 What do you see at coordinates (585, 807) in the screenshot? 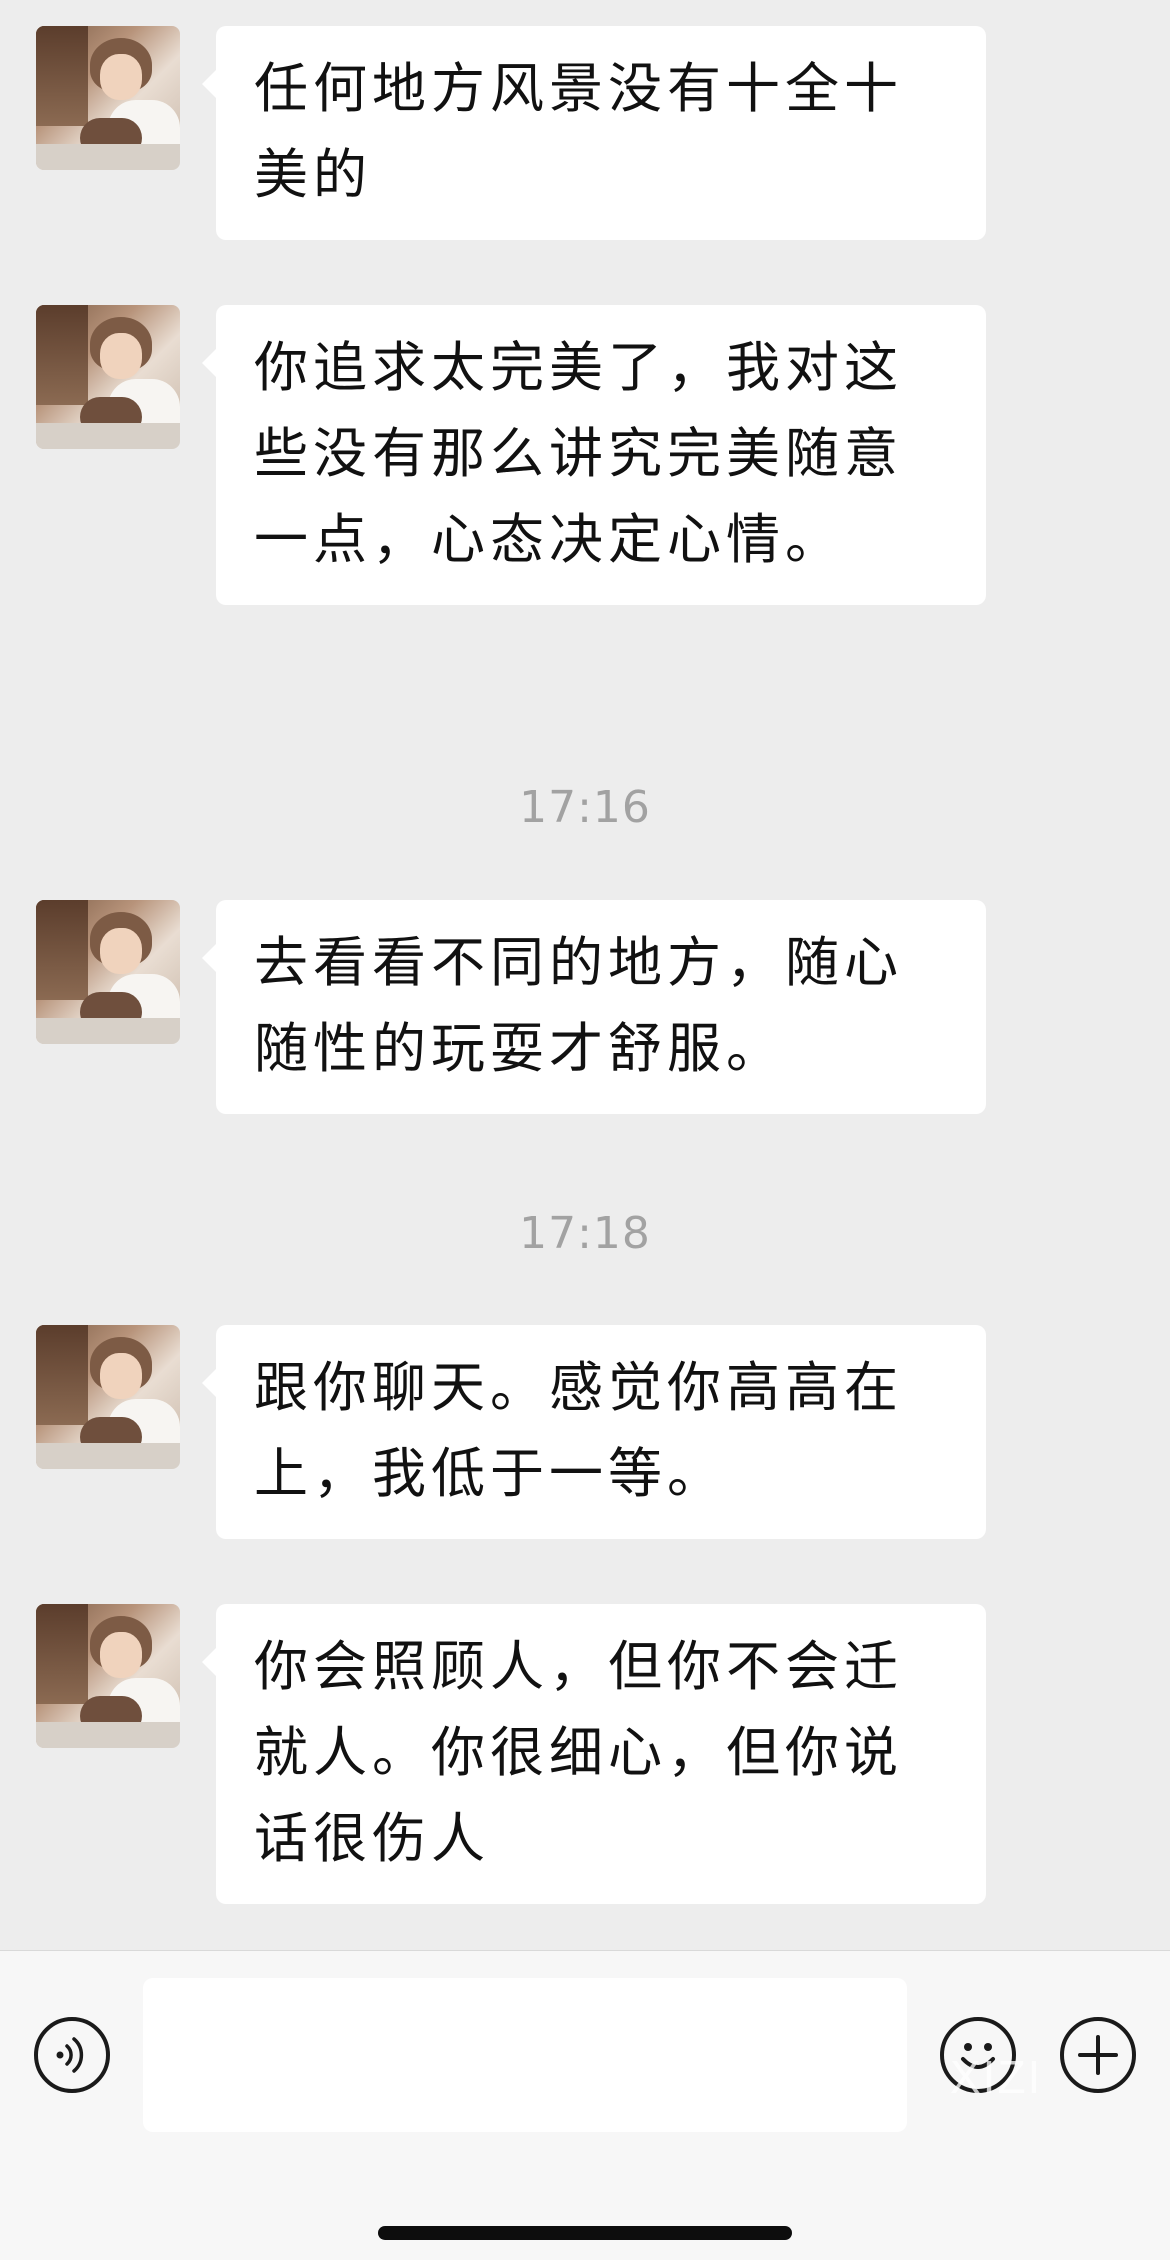
I see `timestamp: 17:16` at bounding box center [585, 807].